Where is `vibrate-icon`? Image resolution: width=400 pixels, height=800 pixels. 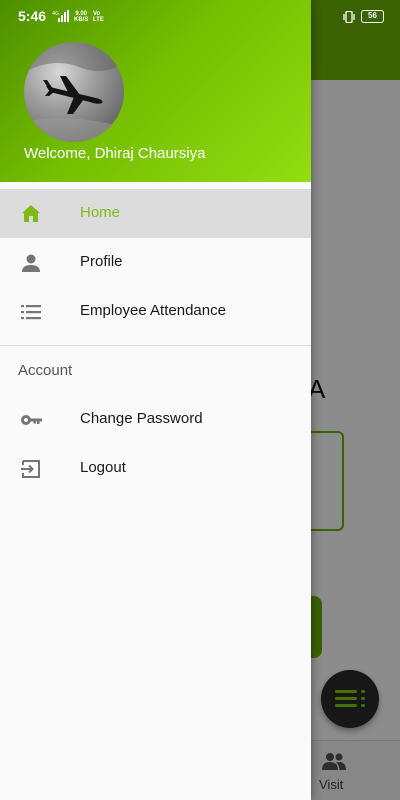 vibrate-icon is located at coordinates (349, 17).